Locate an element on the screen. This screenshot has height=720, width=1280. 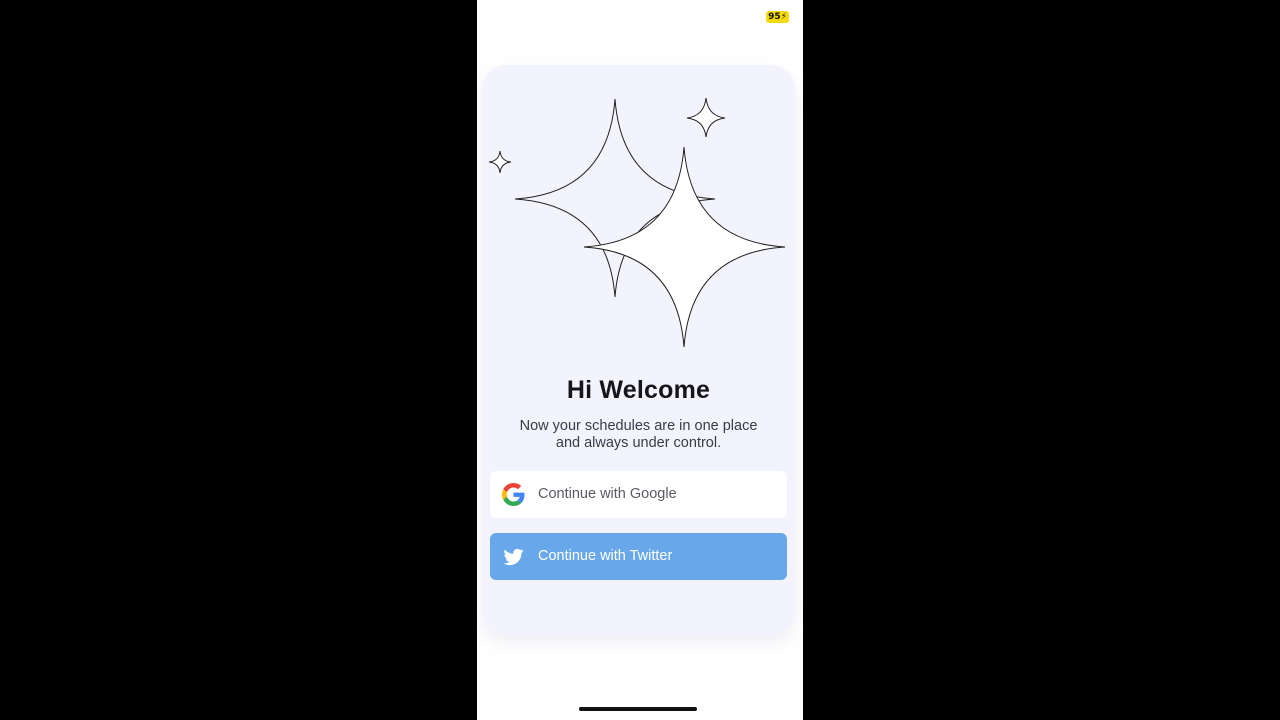
charging-bolt-icon: ⚡ is located at coordinates (783, 17).